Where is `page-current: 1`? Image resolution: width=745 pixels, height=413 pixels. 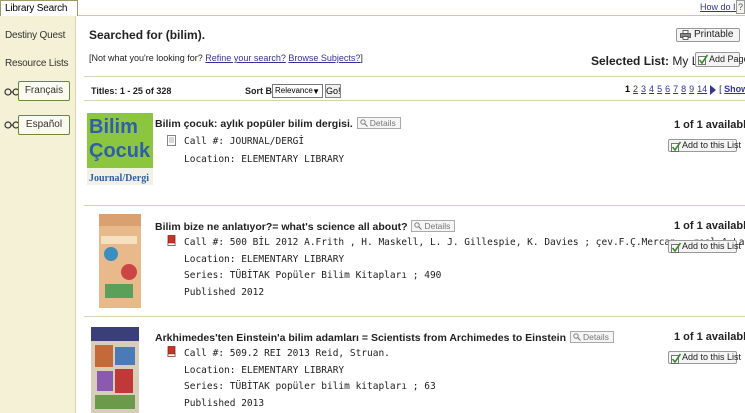 page-current: 1 is located at coordinates (628, 89).